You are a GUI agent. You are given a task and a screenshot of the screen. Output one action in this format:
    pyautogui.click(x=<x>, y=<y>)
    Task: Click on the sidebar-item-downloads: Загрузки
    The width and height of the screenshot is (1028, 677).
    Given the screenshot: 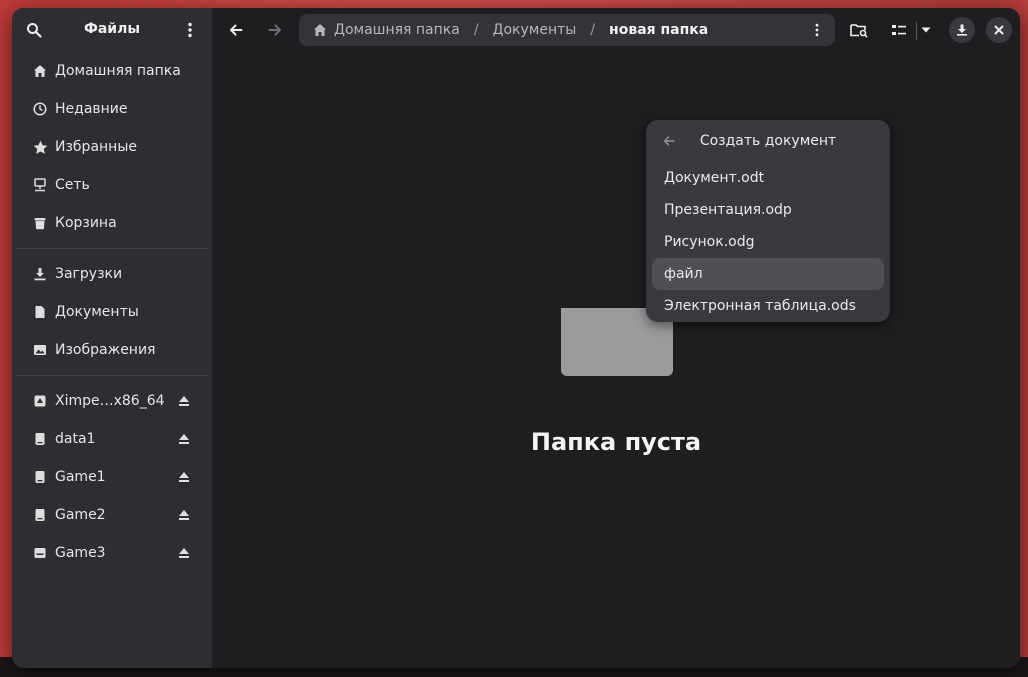 What is the action you would take?
    pyautogui.click(x=112, y=274)
    